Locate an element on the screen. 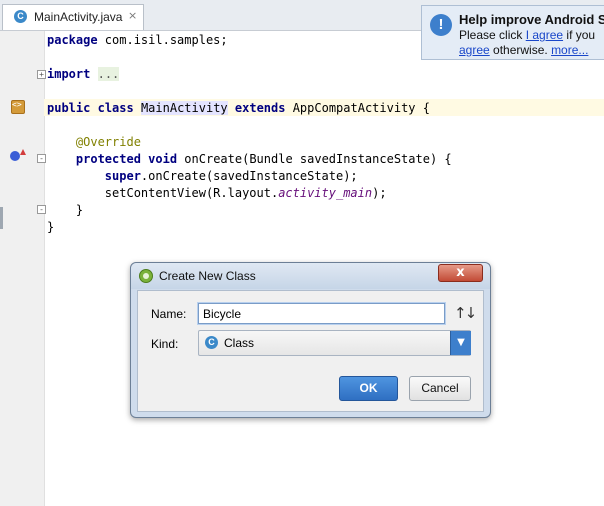 The height and width of the screenshot is (506, 604). code-line-close-method: } is located at coordinates (79, 210).